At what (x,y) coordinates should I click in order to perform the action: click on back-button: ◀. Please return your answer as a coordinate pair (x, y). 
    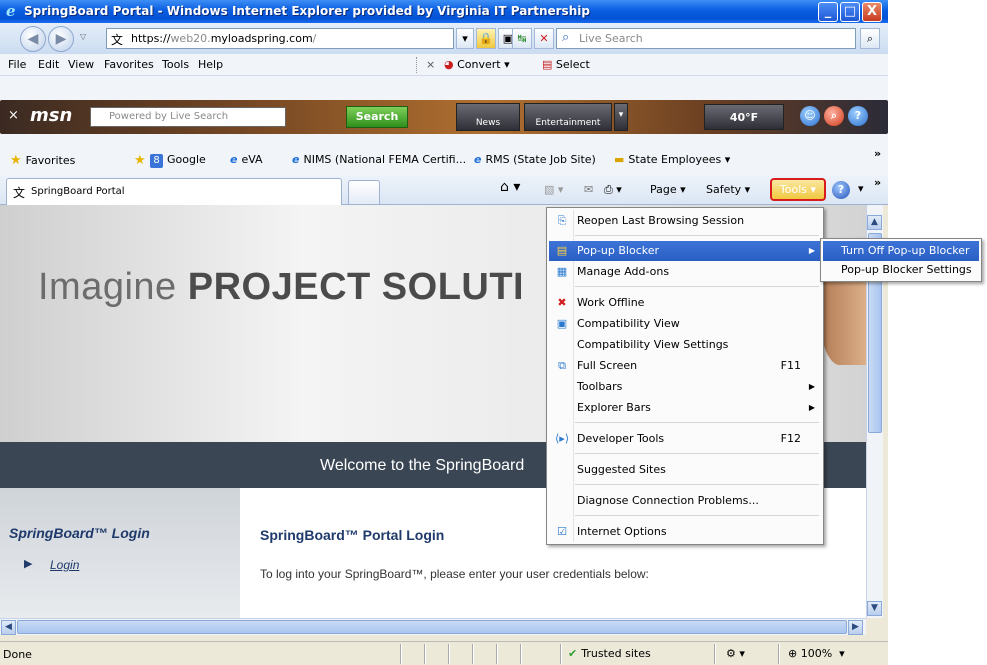
    Looking at the image, I should click on (33, 39).